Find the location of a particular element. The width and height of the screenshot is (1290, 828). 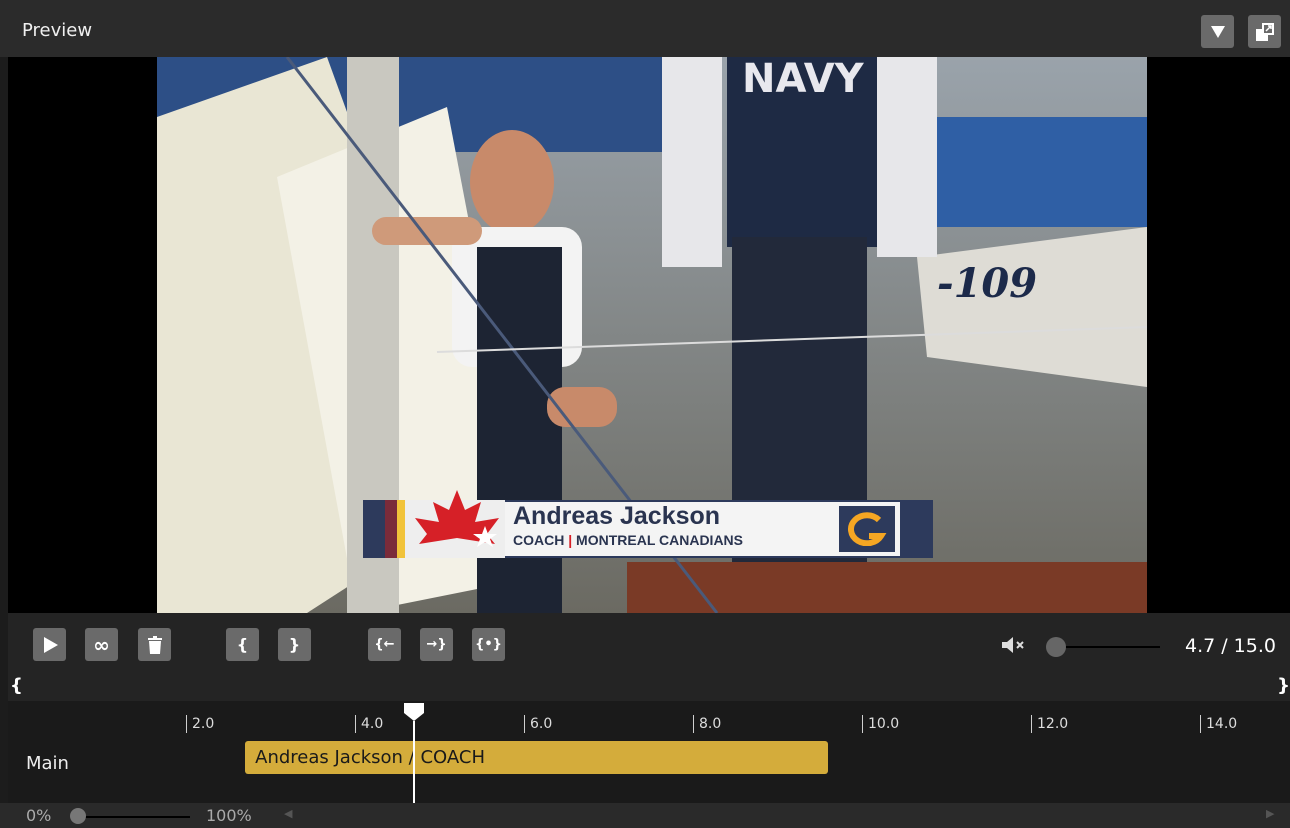

mark-in-button: { is located at coordinates (242, 644).